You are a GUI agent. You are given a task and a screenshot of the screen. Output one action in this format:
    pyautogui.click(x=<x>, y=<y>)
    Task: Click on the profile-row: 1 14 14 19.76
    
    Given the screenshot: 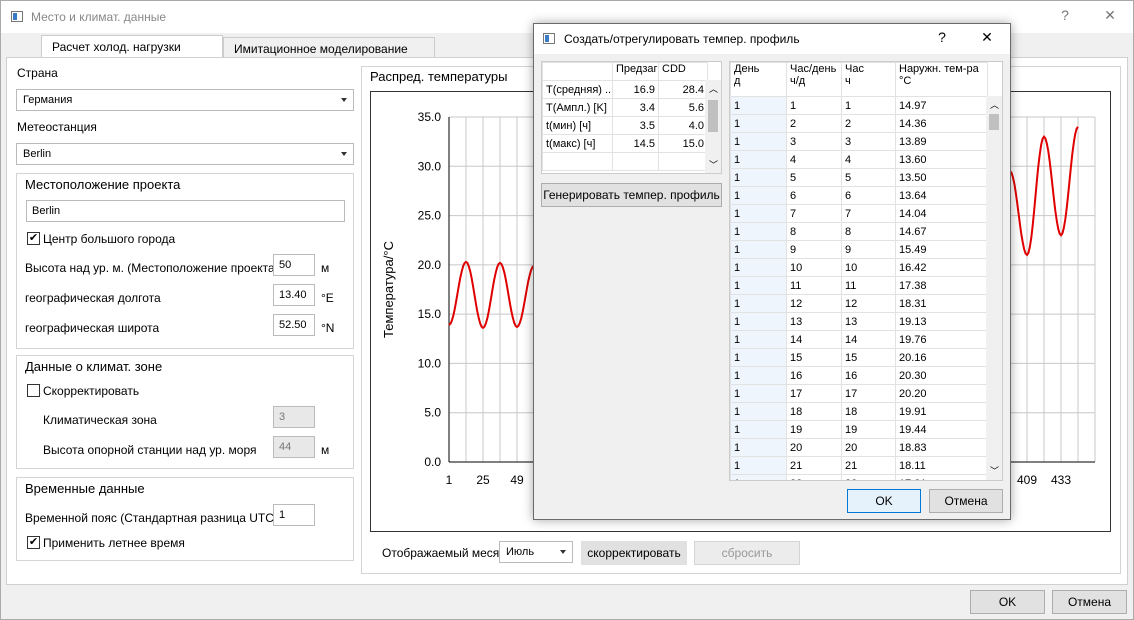 What is the action you would take?
    pyautogui.click(x=859, y=339)
    